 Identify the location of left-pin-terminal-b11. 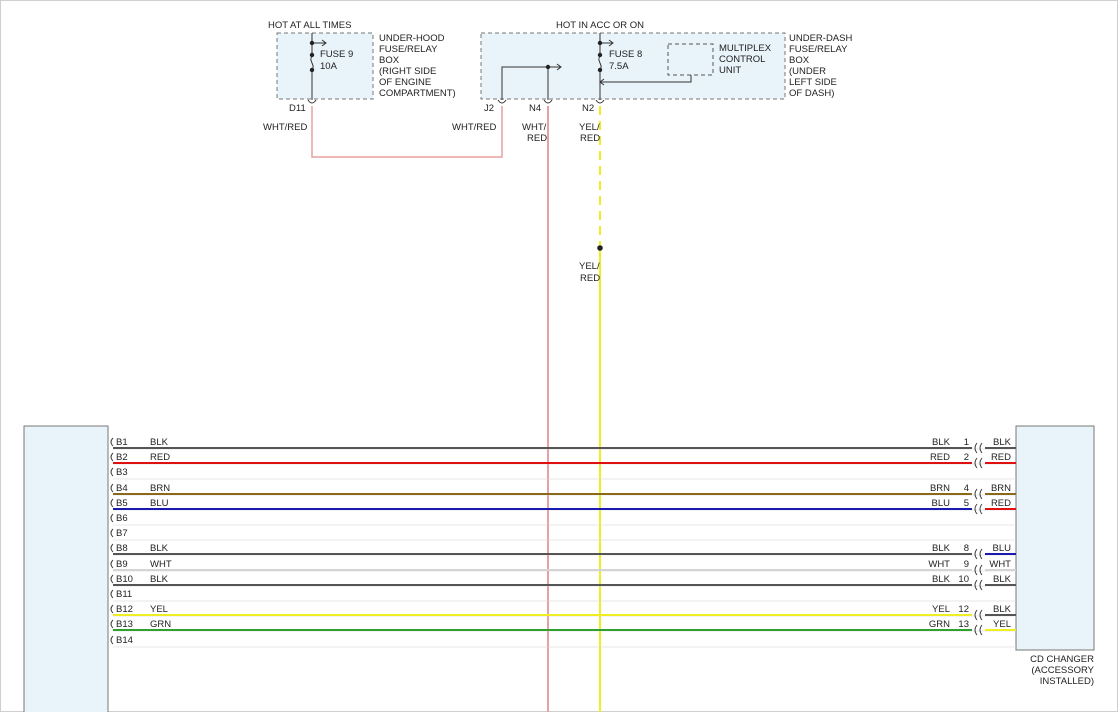
(112, 594).